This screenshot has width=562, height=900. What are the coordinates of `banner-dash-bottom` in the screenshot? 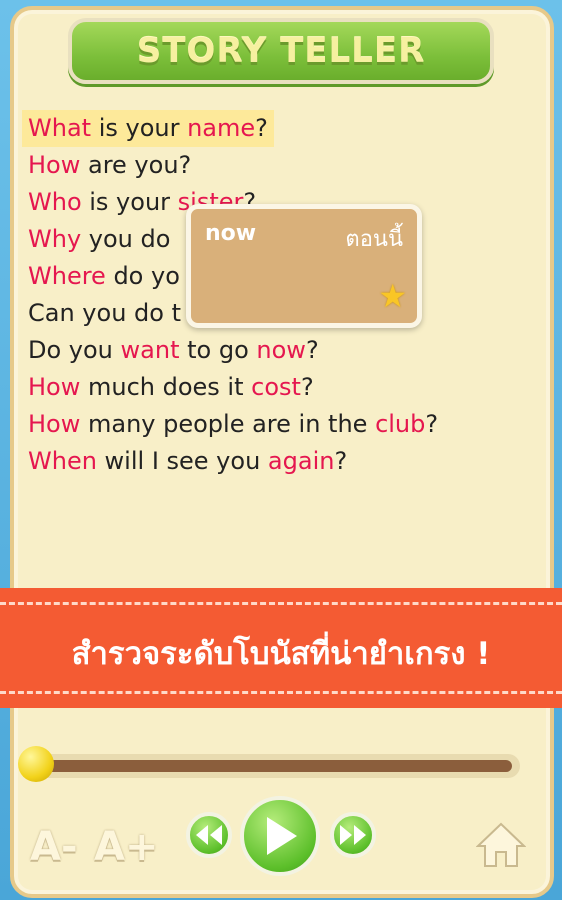 It's located at (281, 692).